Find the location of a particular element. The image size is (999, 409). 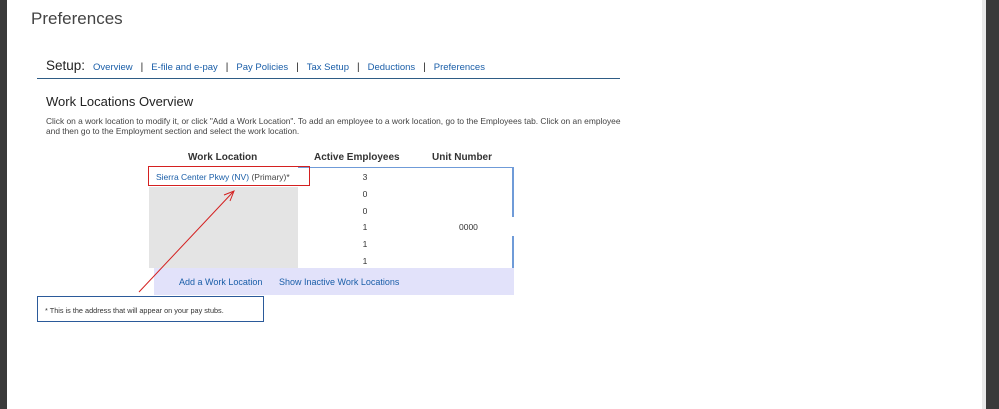

annotation-arrow-line is located at coordinates (186, 242).